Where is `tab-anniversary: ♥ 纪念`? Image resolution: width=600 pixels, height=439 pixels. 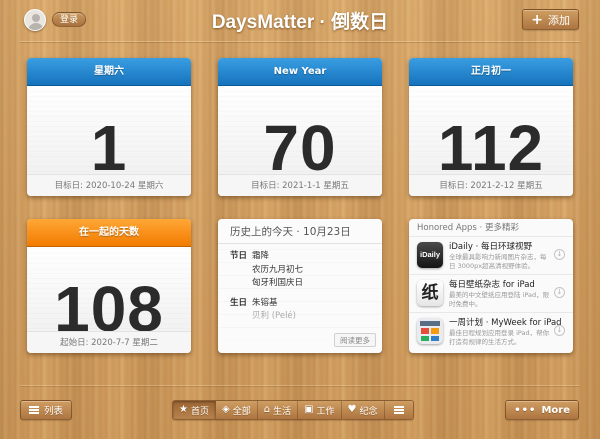
tab-anniversary: ♥ 纪念 is located at coordinates (363, 410).